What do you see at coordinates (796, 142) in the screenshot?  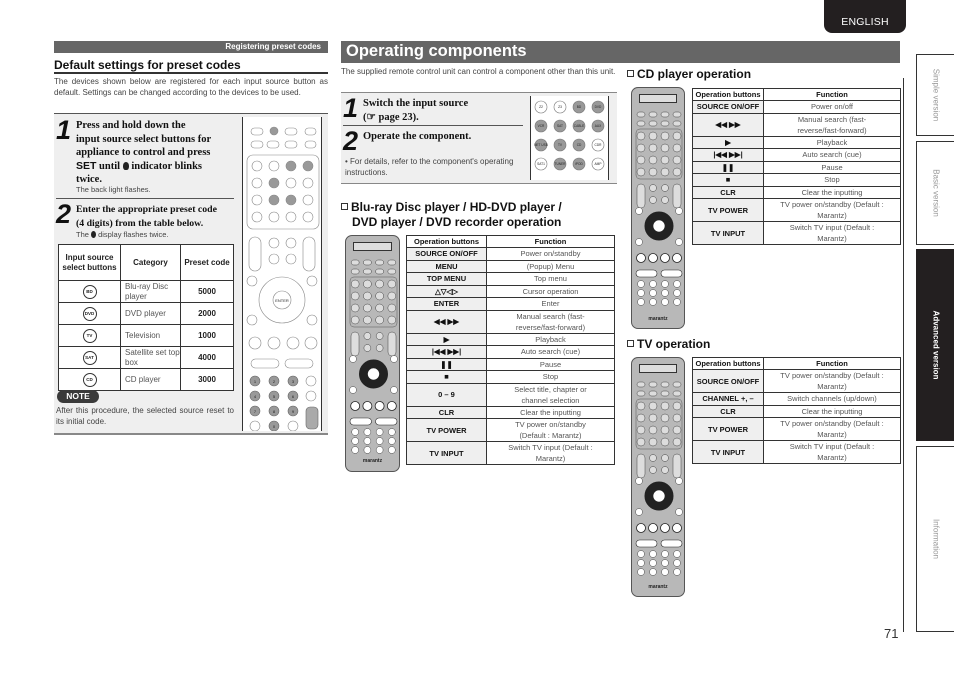 I see `table-row: ▶ Playback` at bounding box center [796, 142].